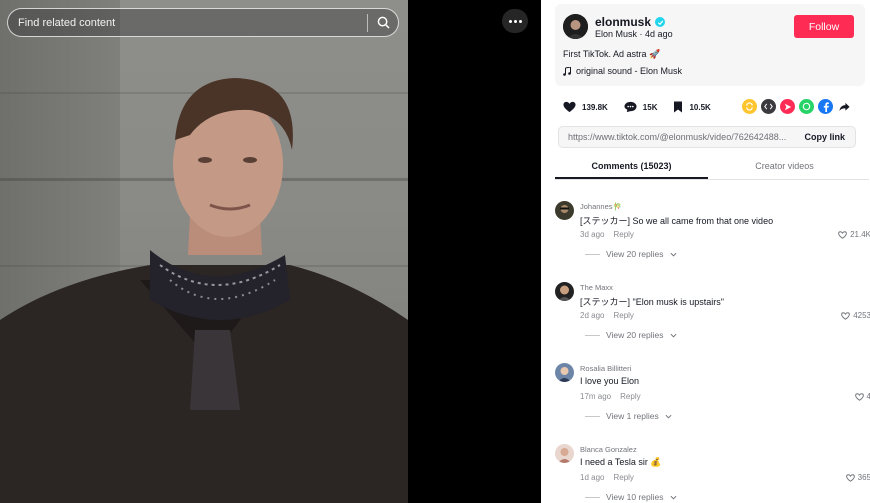  Describe the element at coordinates (567, 71) in the screenshot. I see `music-note-icon` at that location.